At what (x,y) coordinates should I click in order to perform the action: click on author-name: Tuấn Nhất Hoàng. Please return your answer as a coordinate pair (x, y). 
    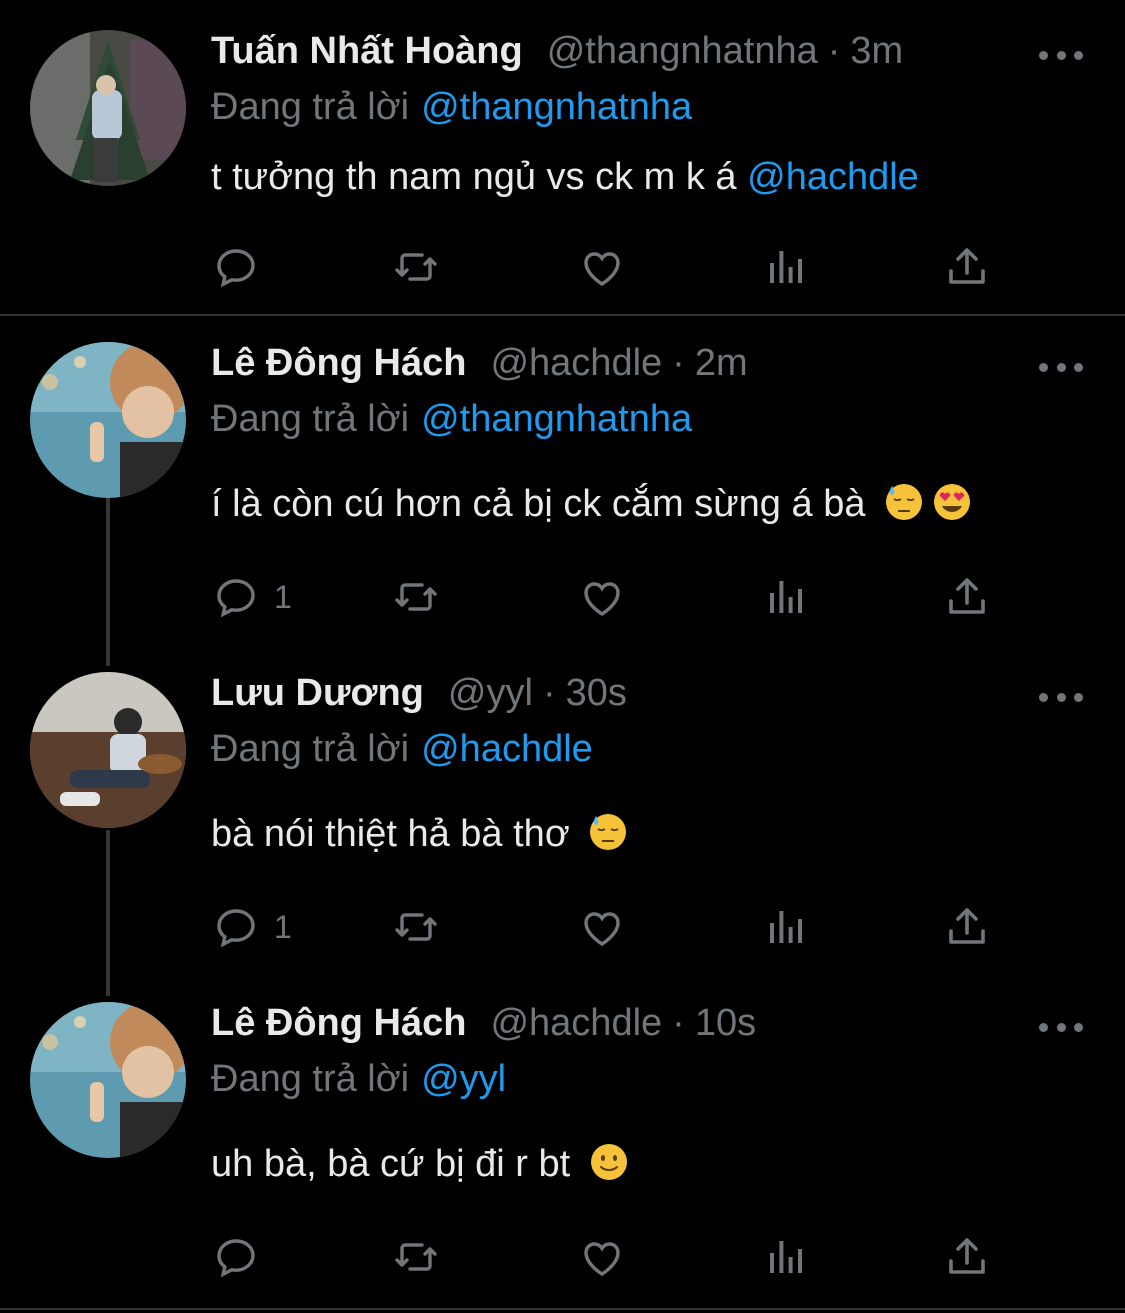
    Looking at the image, I should click on (367, 51).